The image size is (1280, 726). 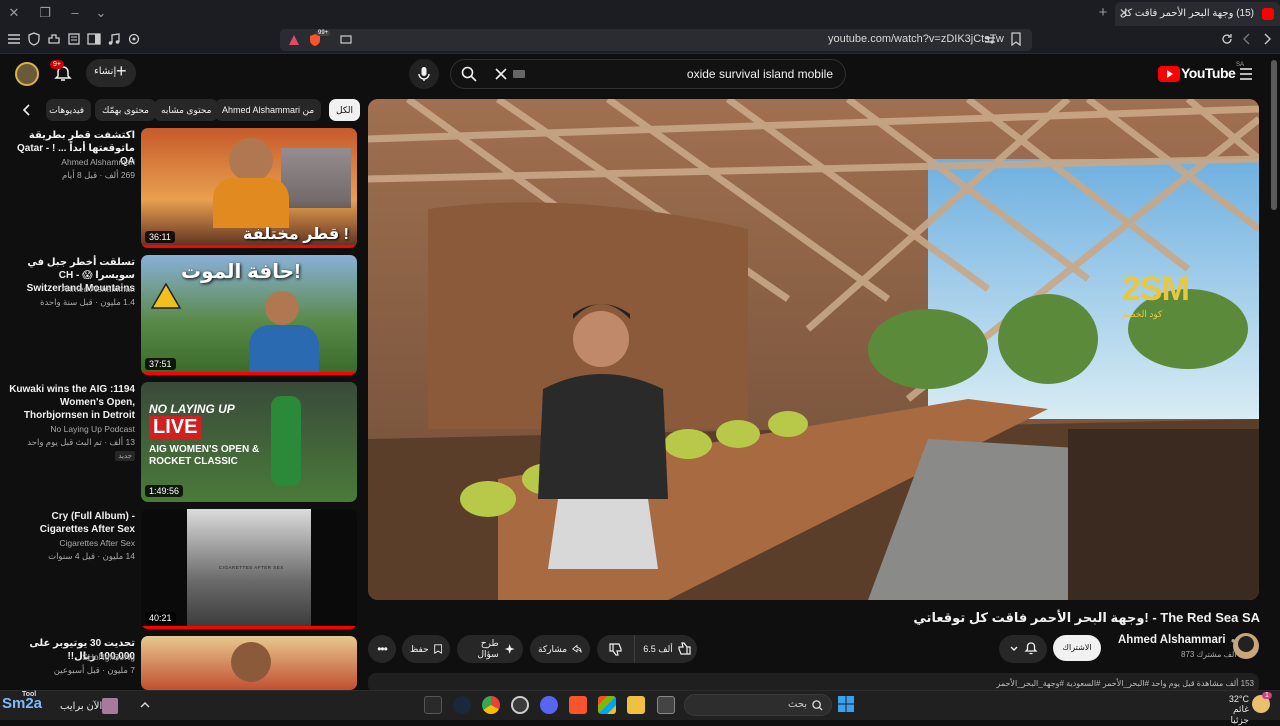 What do you see at coordinates (249, 315) in the screenshot?
I see `video-thumbnail: حافة الموت! 37:51` at bounding box center [249, 315].